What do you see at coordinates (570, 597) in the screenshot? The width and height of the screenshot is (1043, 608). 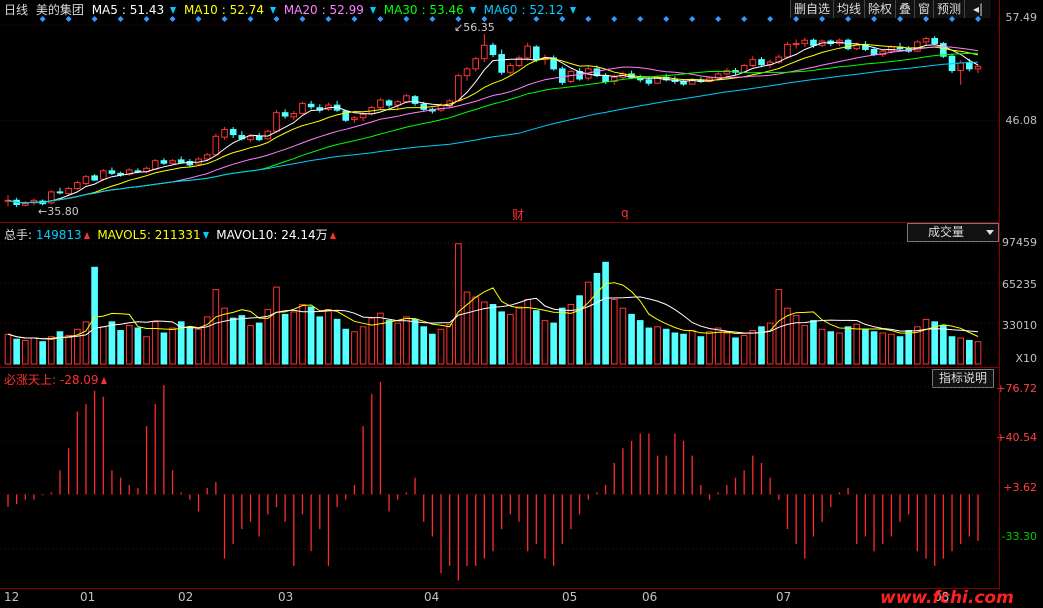 I see `x-label-may: 05` at bounding box center [570, 597].